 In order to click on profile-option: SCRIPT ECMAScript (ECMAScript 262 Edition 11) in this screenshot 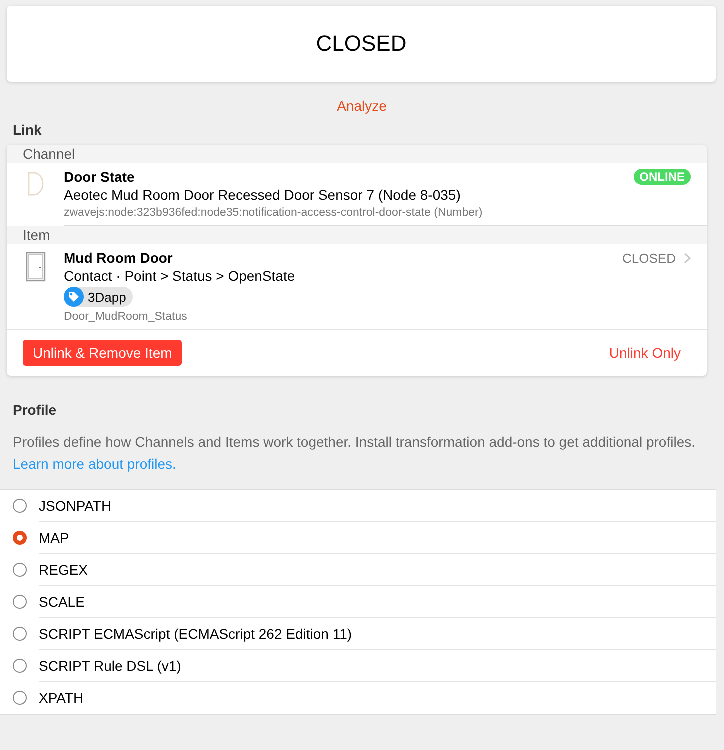, I will do `click(358, 634)`.